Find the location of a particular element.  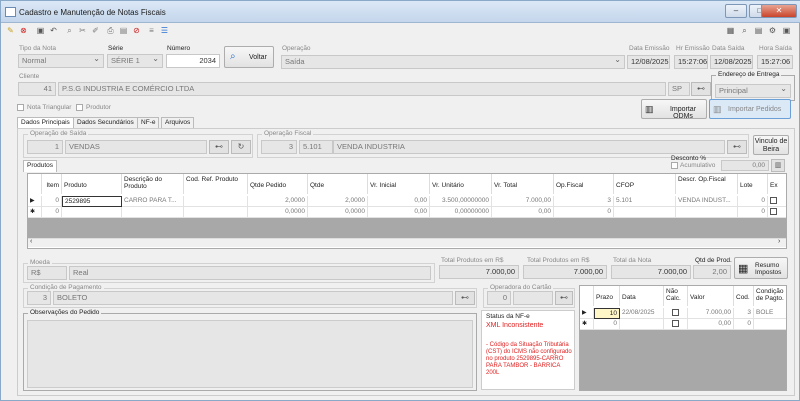

operadora-search: ⊷ is located at coordinates (564, 298).